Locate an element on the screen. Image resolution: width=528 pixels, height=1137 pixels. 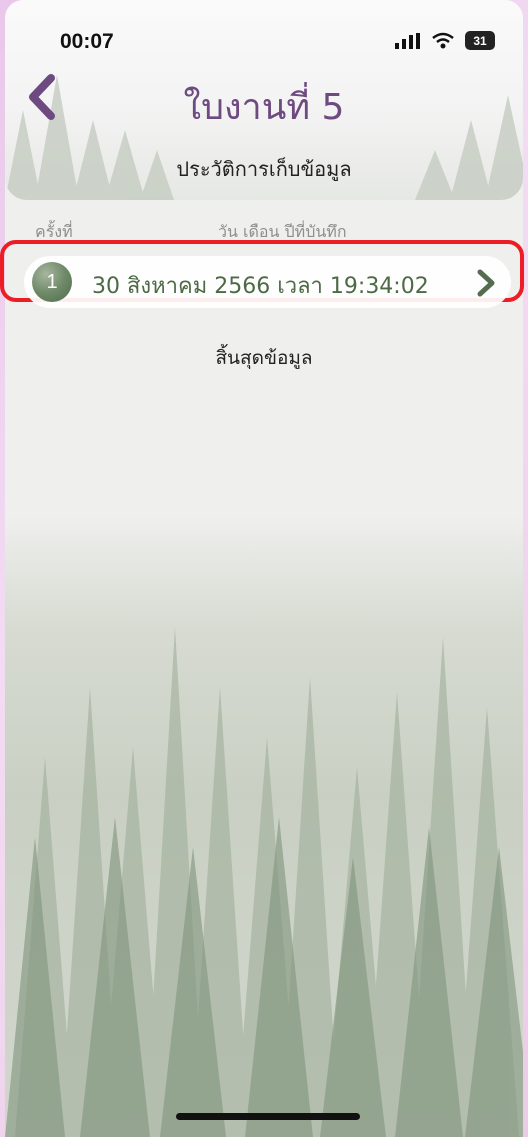
signal-icon is located at coordinates (407, 40).